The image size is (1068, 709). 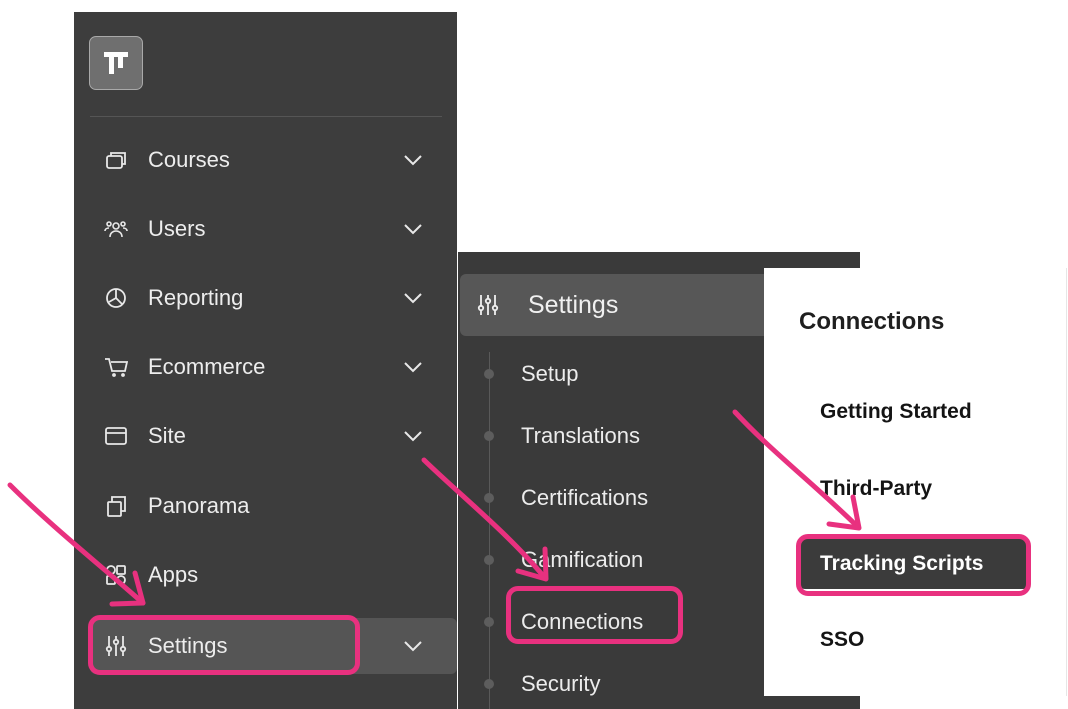 I want to click on sidebar-item-reporting: Reporting, so click(x=266, y=298).